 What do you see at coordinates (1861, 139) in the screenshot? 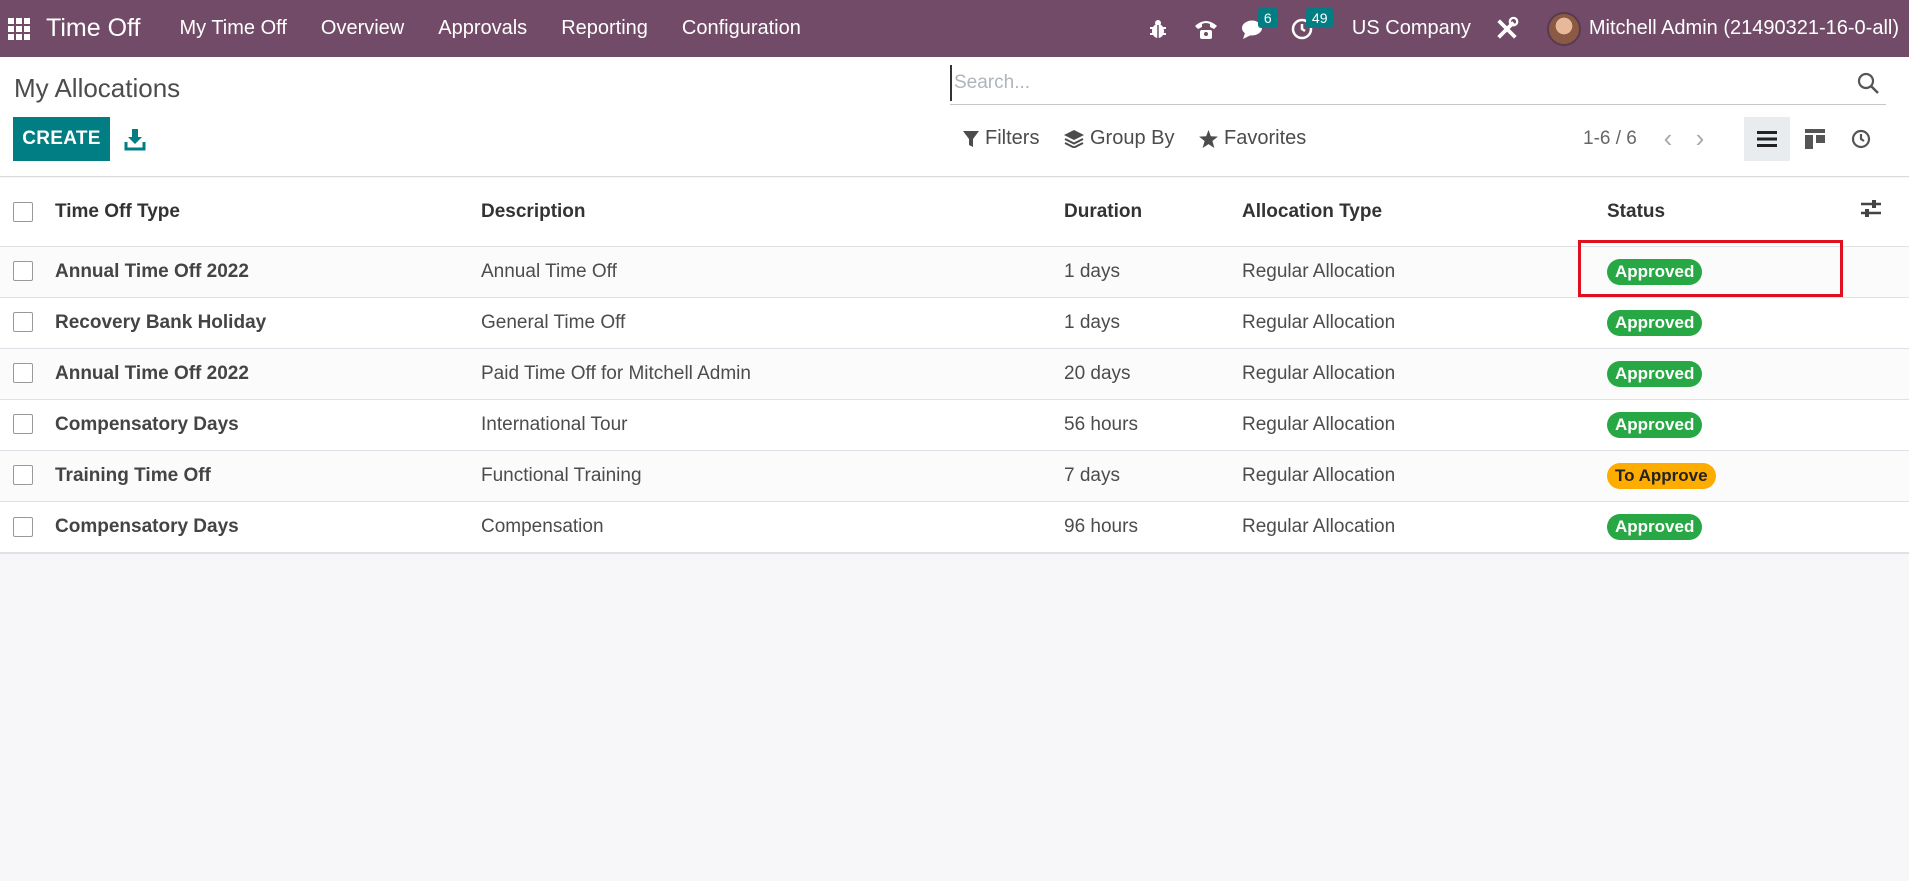
I see `activity-view-icon` at bounding box center [1861, 139].